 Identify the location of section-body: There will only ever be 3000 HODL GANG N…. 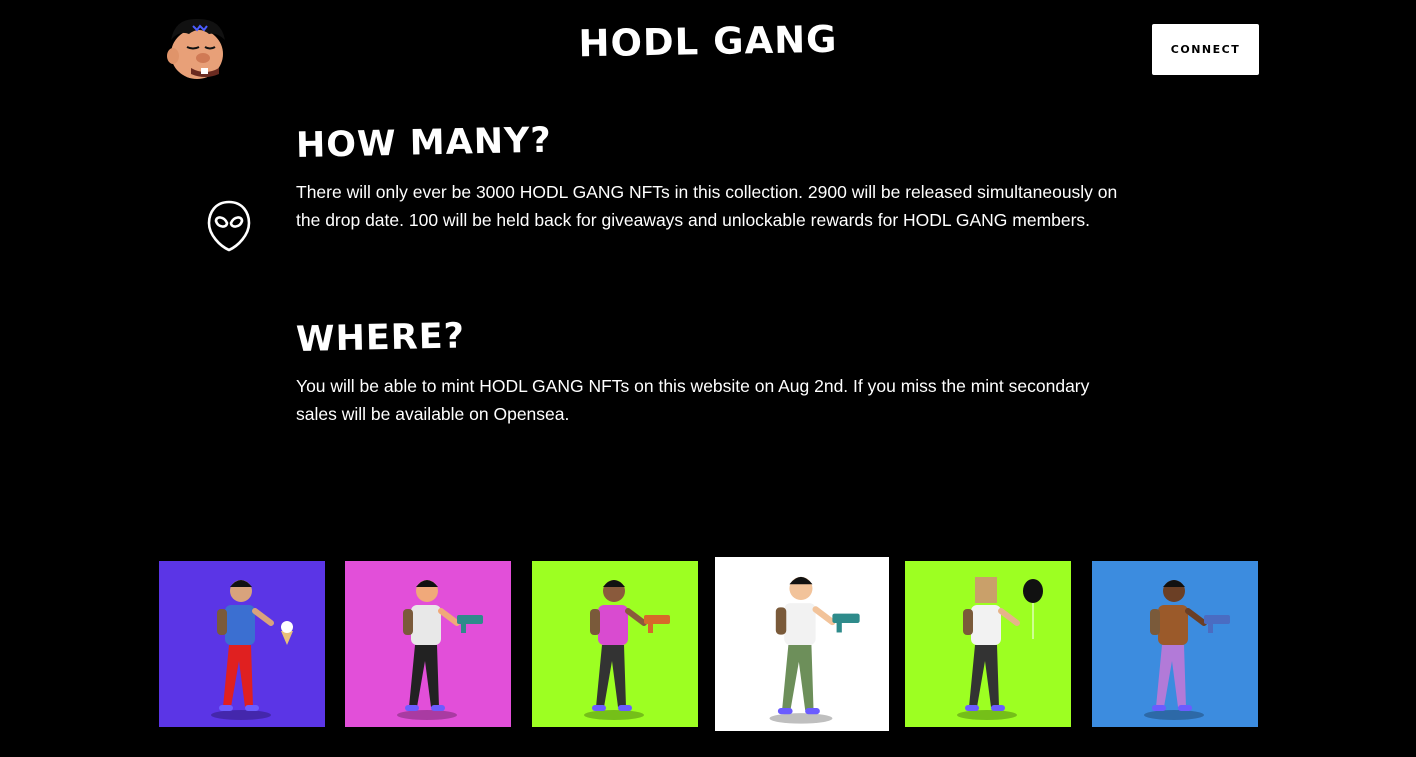
(707, 206).